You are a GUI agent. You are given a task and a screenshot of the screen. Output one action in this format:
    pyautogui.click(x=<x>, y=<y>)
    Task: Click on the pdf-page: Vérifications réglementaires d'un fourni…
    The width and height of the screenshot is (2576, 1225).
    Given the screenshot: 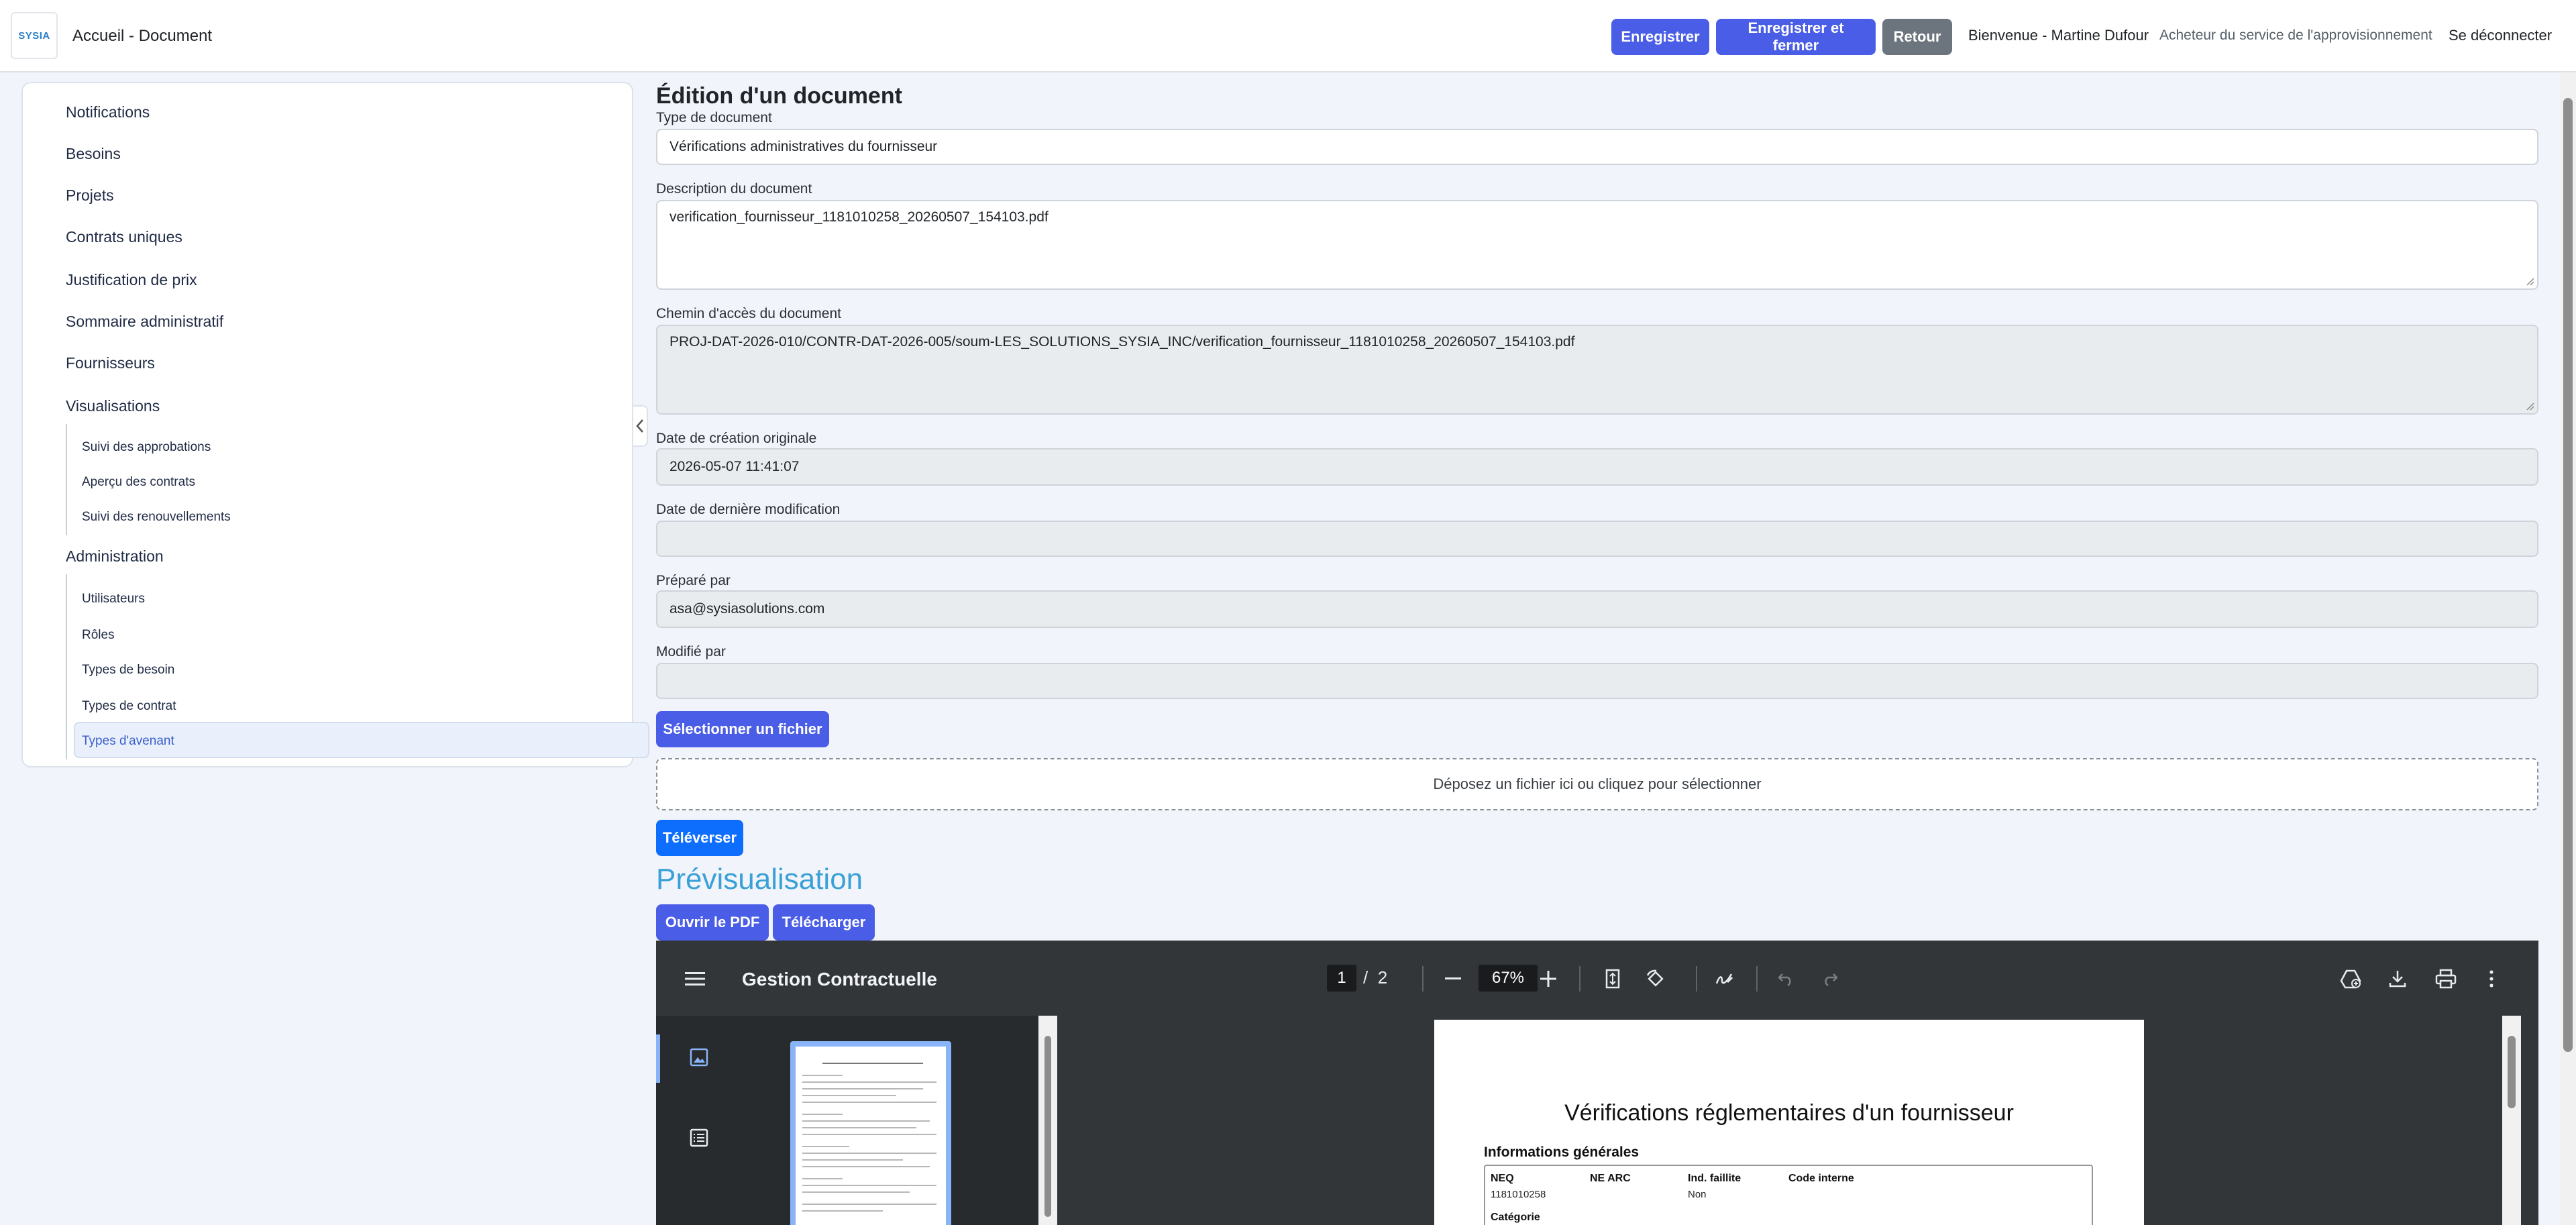 What is the action you would take?
    pyautogui.click(x=1789, y=1122)
    